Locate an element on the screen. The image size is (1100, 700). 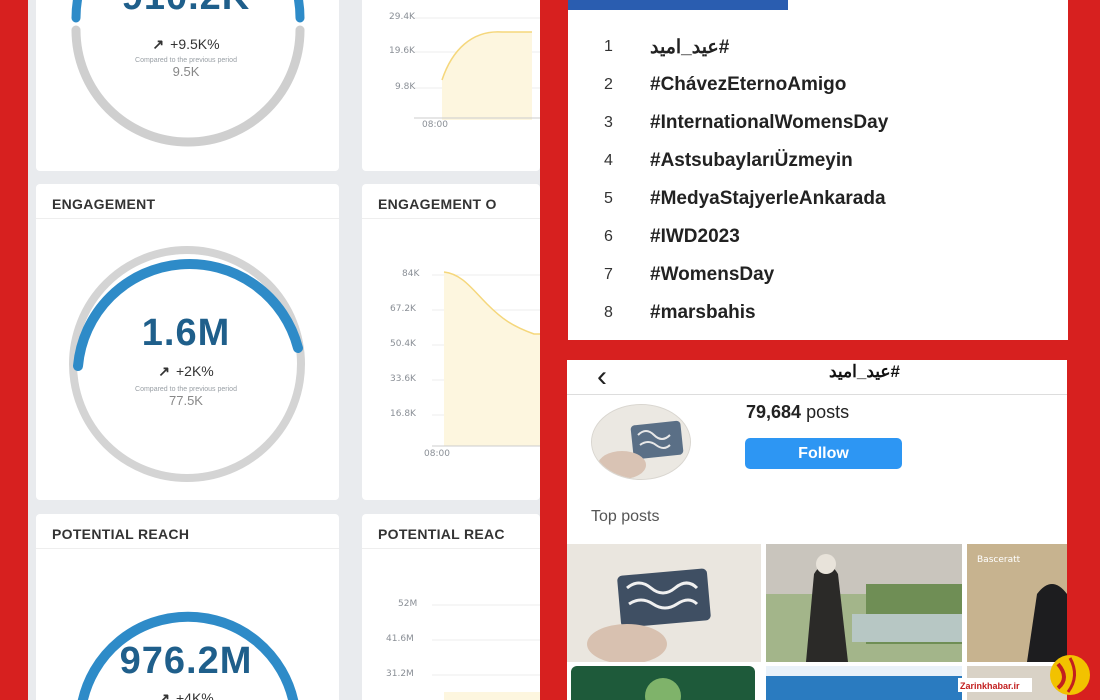
y-tick: 67.2K is located at coordinates (403, 309).